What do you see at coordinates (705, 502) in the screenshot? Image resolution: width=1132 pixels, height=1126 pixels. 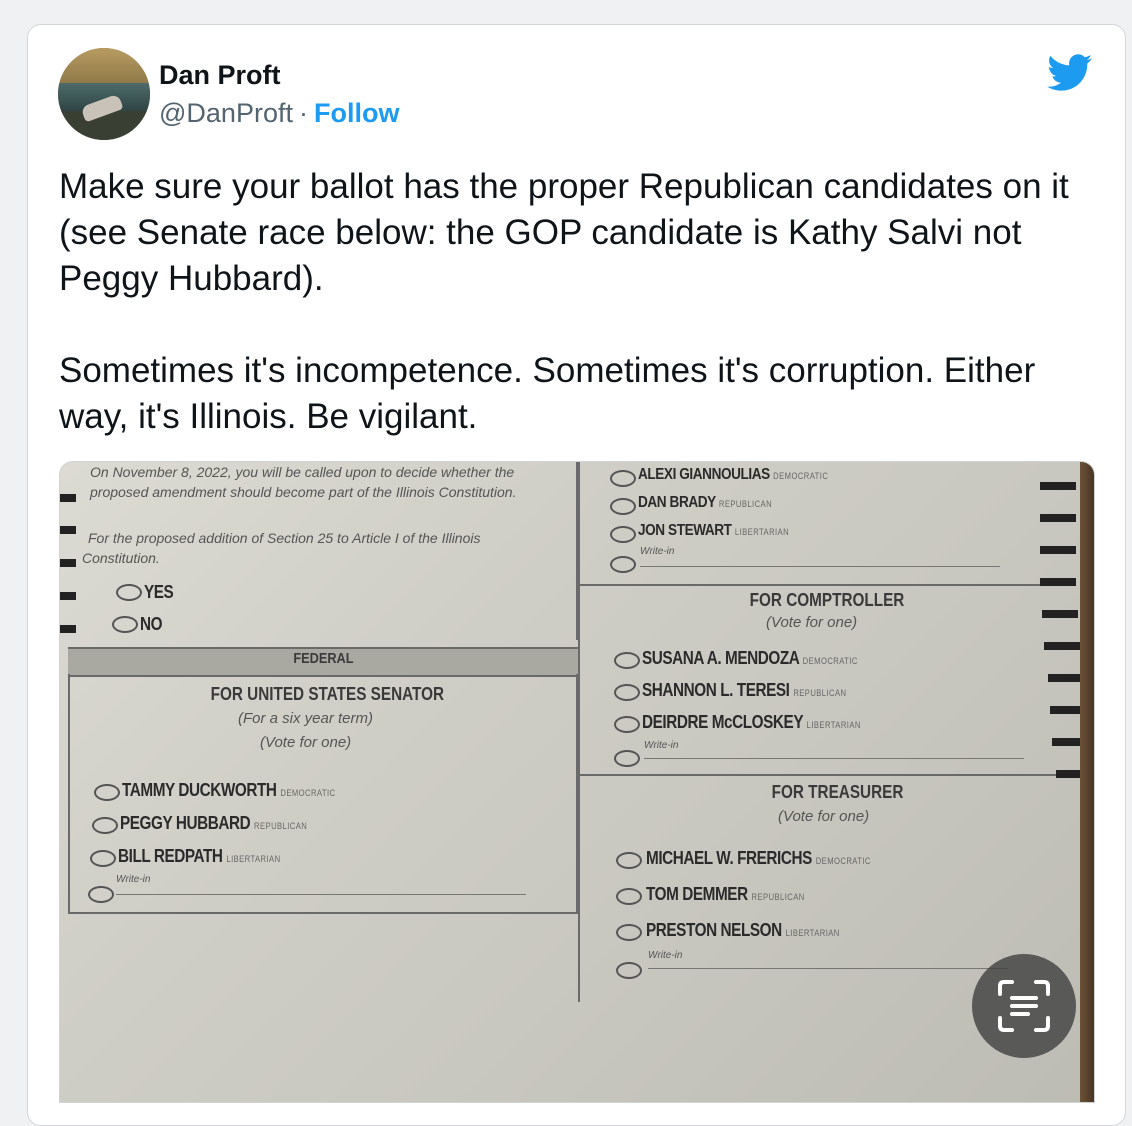 I see `candidate: DAN BRADY REPUBLICAN` at bounding box center [705, 502].